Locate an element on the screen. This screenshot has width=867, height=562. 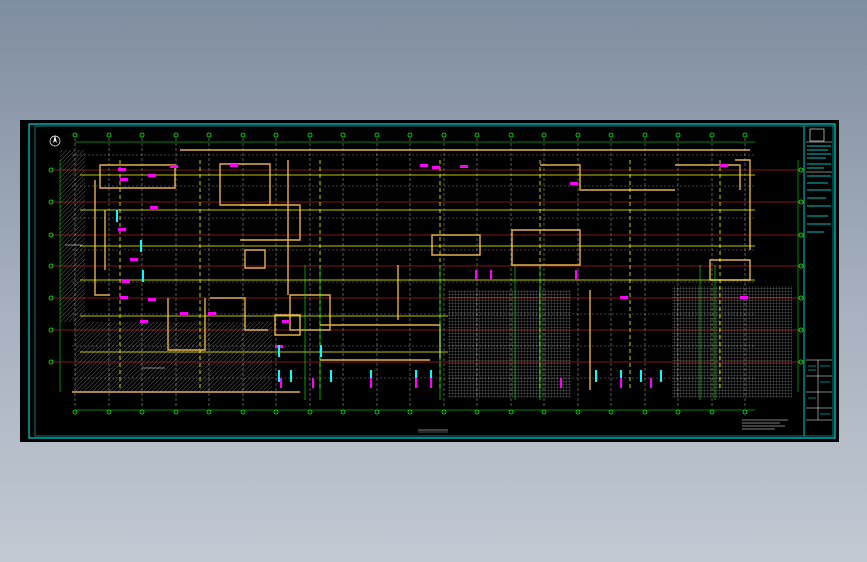
hatched-area-bottom-left is located at coordinates (173, 357).